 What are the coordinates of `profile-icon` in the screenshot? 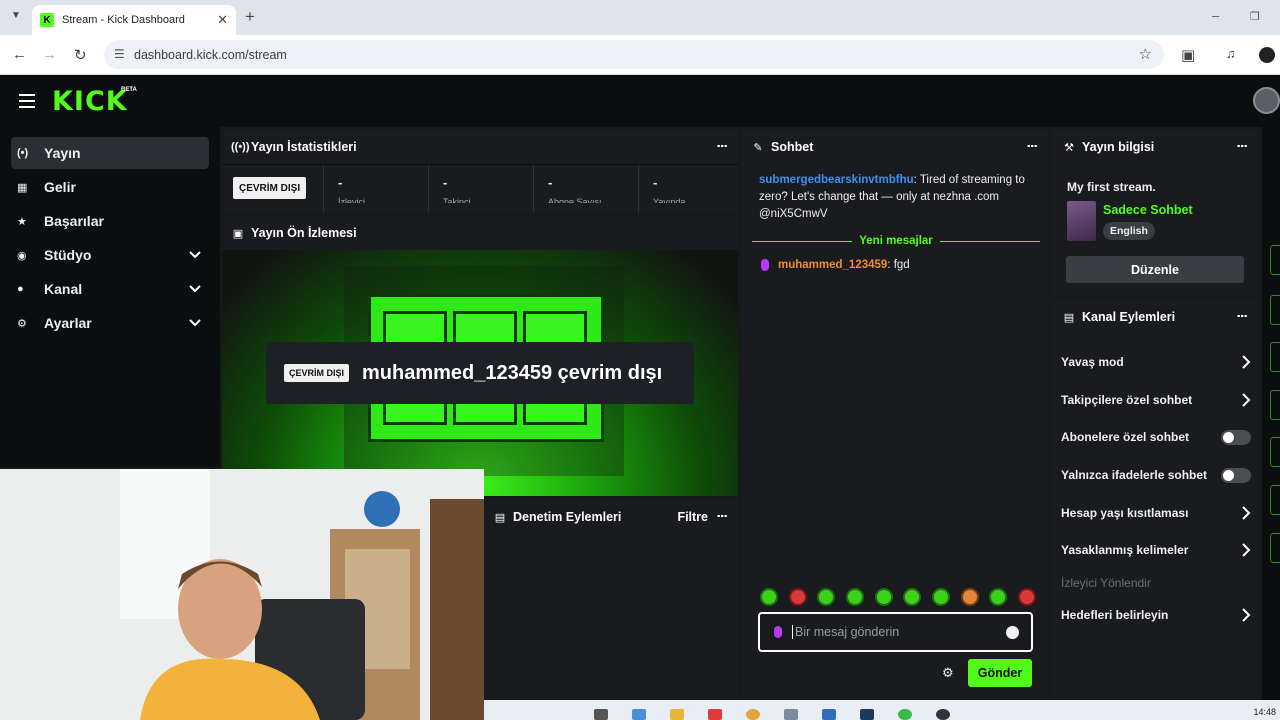 It's located at (1267, 55).